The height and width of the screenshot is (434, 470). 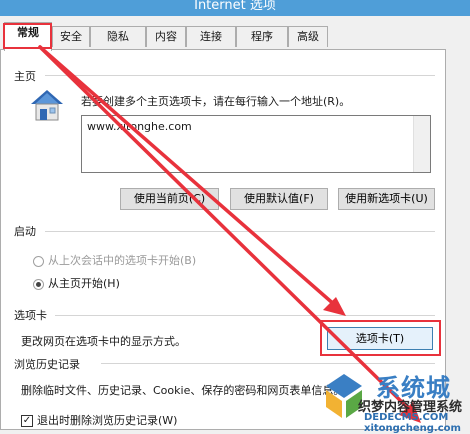 I want to click on radio-last-session: 从上次会话中的选项卡开始(B), so click(x=114, y=261).